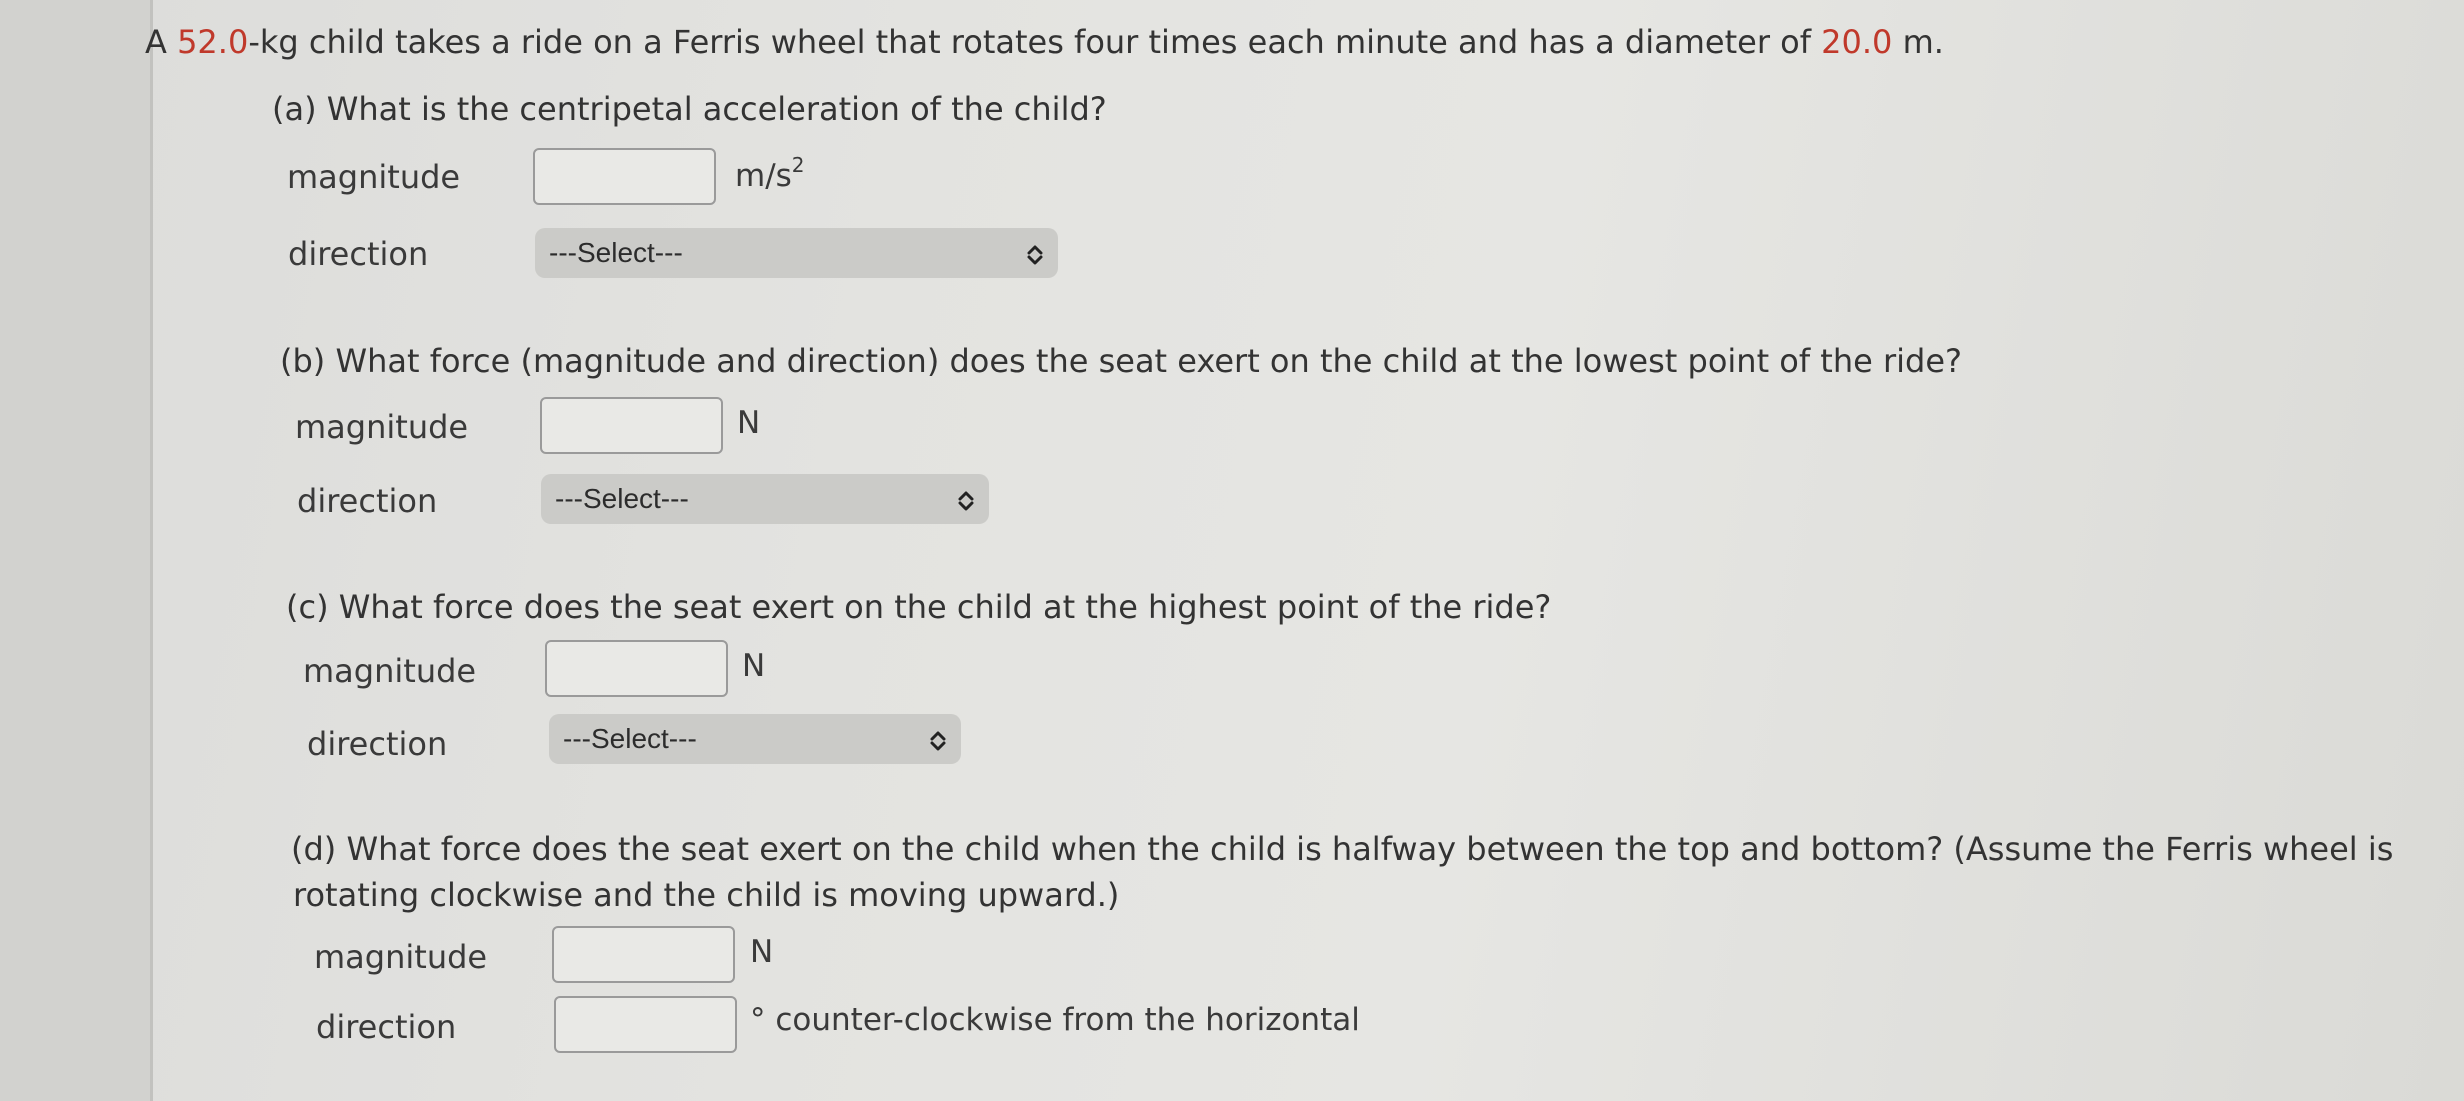 The width and height of the screenshot is (2464, 1101). Describe the element at coordinates (213, 42) in the screenshot. I see `mass-value: 52.0` at that location.